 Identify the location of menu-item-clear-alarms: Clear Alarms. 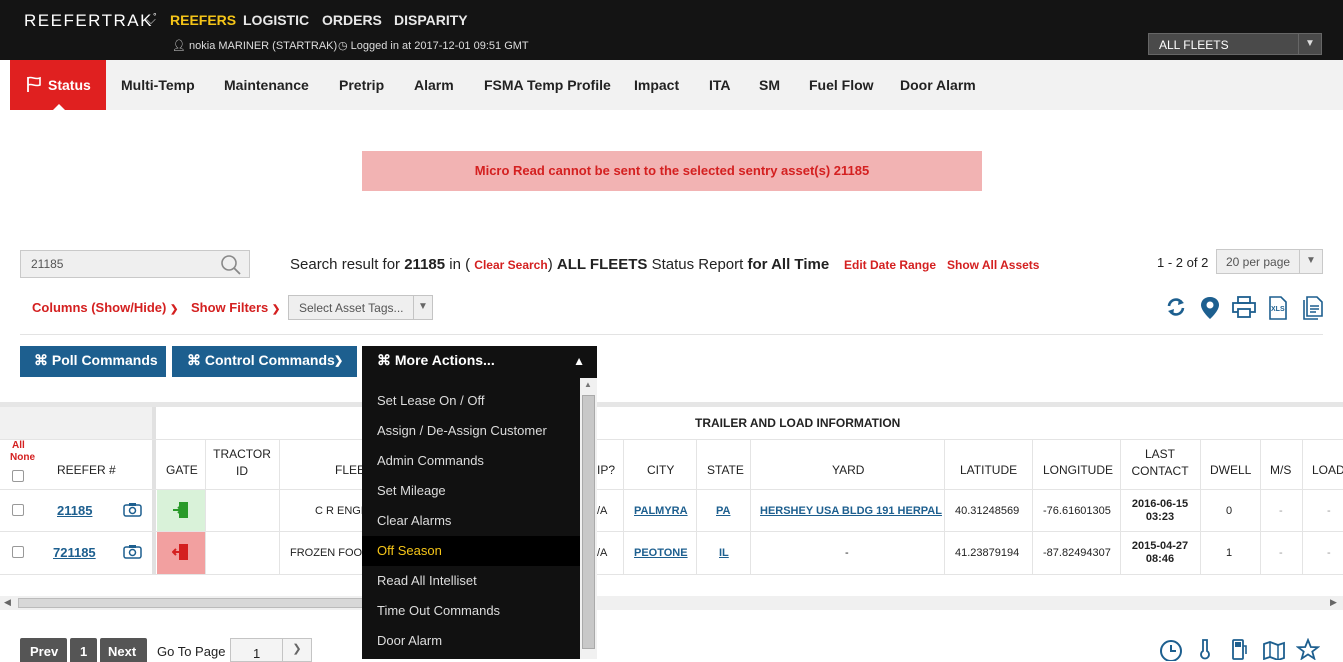
(471, 521).